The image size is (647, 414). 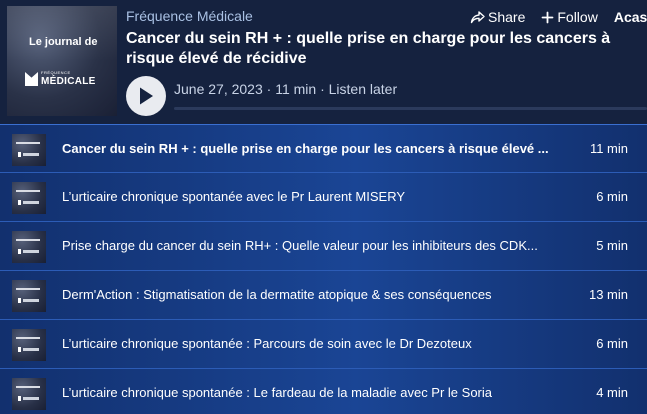 I want to click on playback-progress-bar, so click(x=410, y=108).